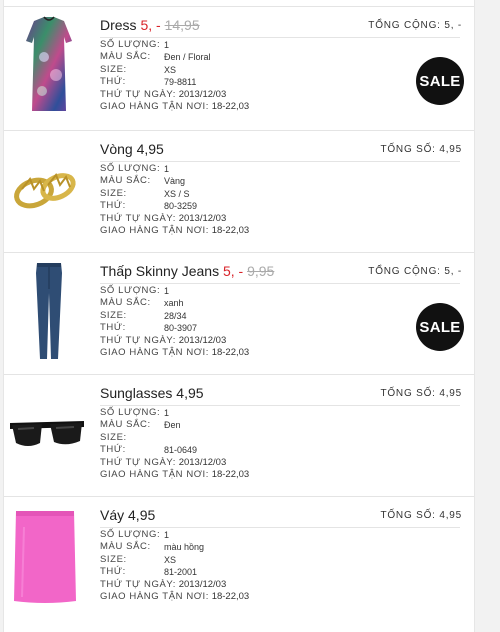  What do you see at coordinates (174, 303) in the screenshot?
I see `color-value: xanh` at bounding box center [174, 303].